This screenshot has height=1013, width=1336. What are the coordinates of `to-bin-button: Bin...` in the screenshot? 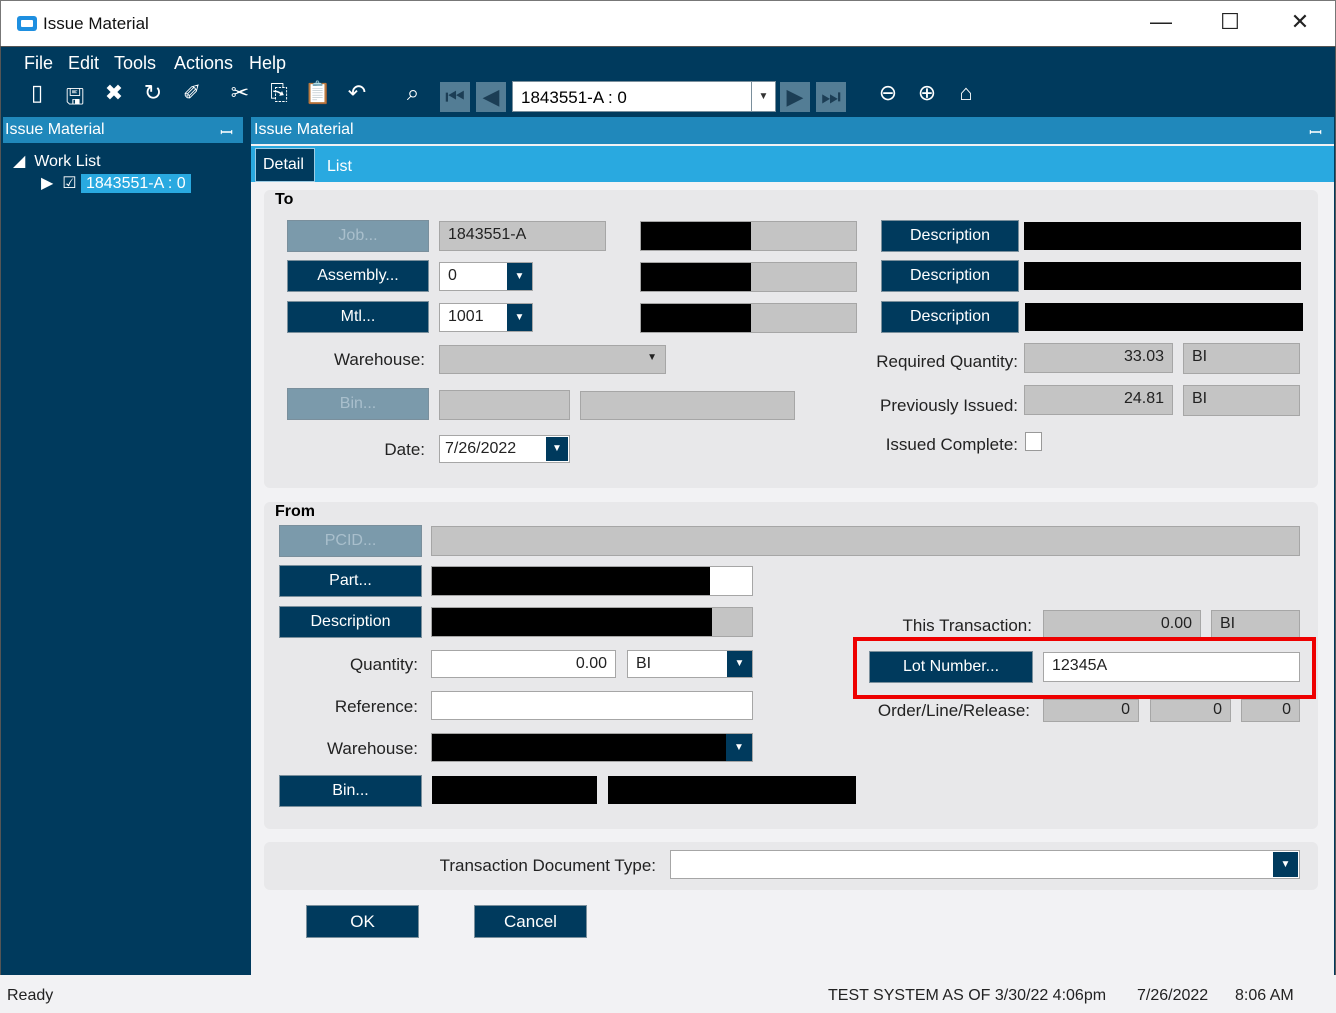 It's located at (358, 404).